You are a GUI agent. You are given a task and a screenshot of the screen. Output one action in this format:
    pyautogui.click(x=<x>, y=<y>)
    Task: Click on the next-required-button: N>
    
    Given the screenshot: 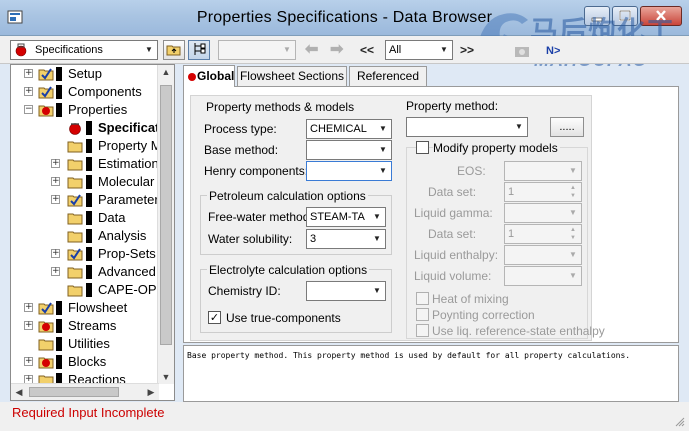 What is the action you would take?
    pyautogui.click(x=553, y=51)
    